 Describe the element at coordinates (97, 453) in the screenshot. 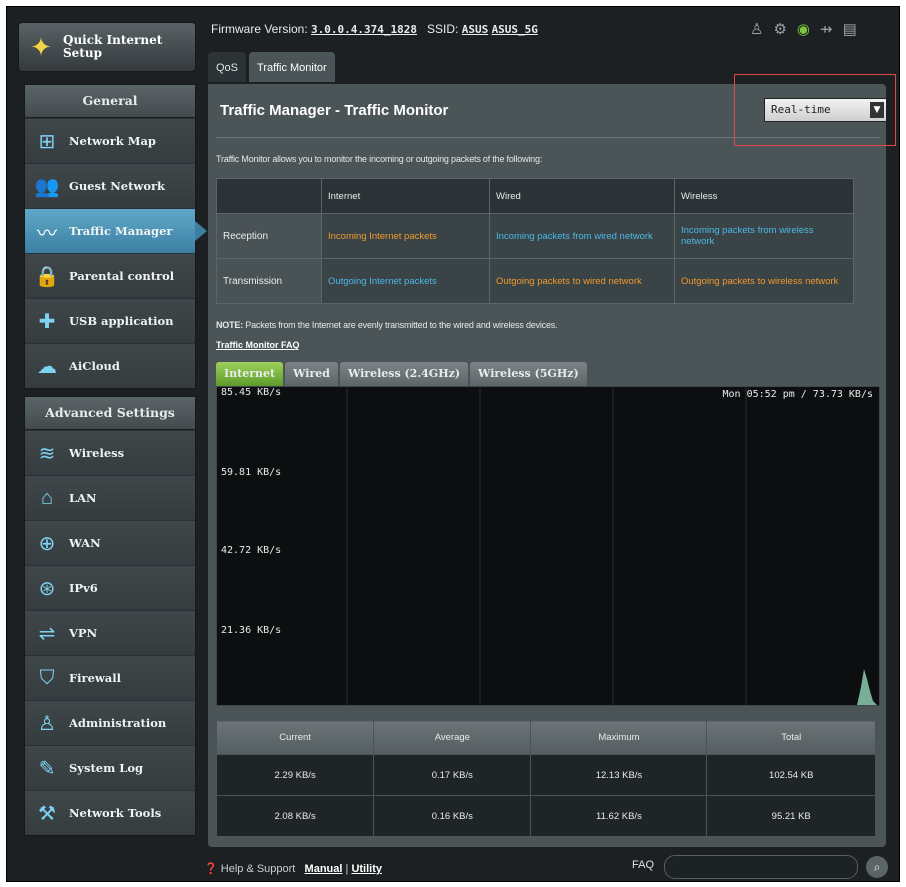

I see `sidebar-item-label: Wireless` at that location.